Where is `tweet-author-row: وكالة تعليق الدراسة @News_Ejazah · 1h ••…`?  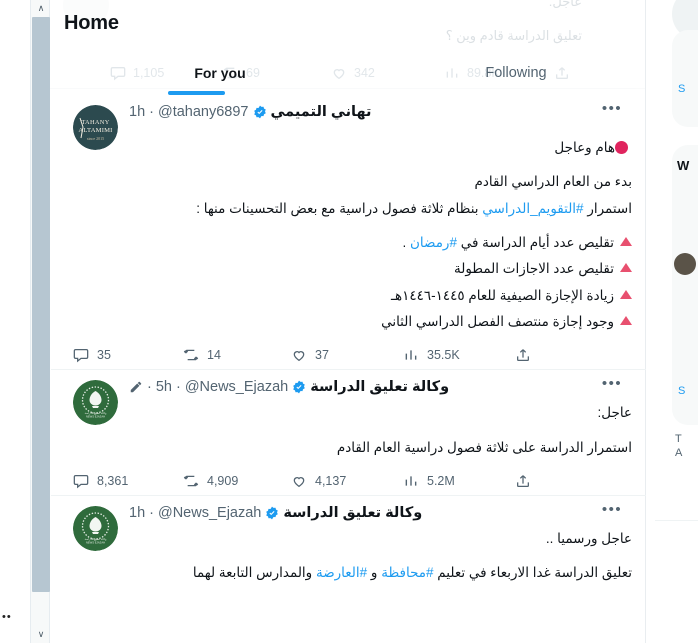 tweet-author-row: وكالة تعليق الدراسة @News_Ejazah · 1h ••… is located at coordinates (375, 511).